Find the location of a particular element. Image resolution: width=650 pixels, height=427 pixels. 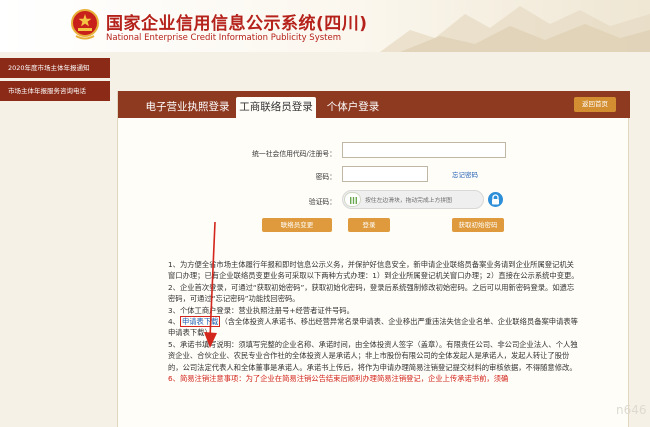

lock-icon is located at coordinates (495, 199).